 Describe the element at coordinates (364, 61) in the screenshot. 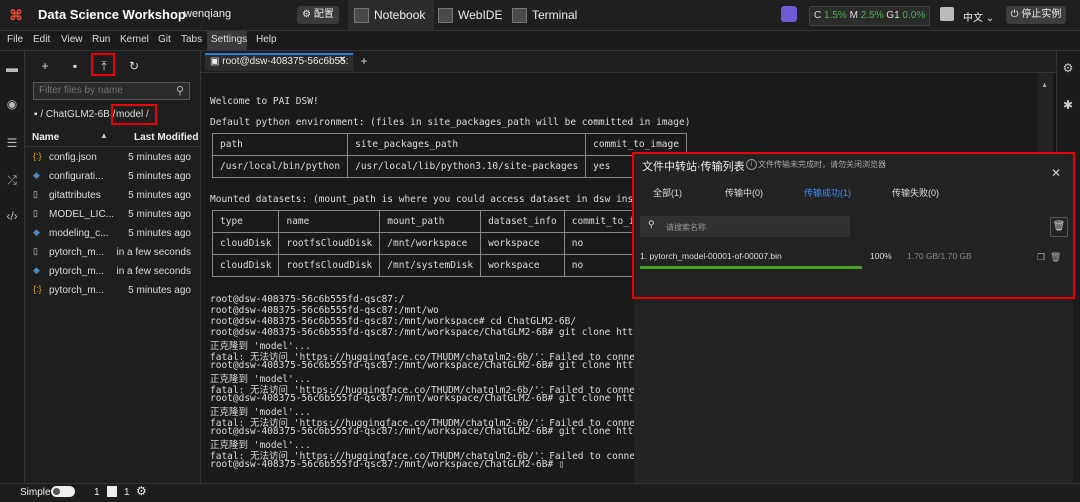

I see `add-tab-button: +` at that location.